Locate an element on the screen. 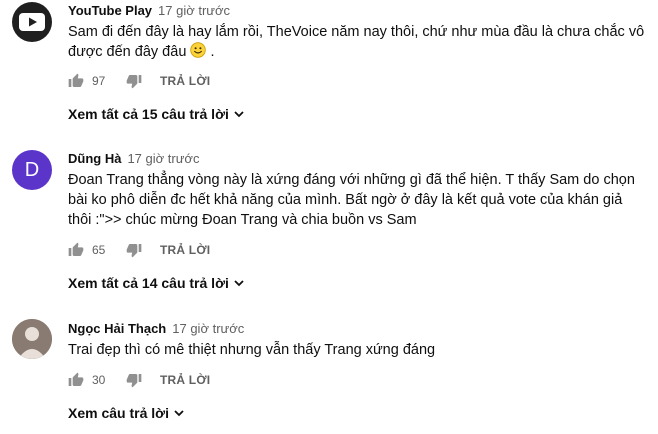 This screenshot has height=434, width=658. view-replies-button: Xem tất cả 14 câu trả lời is located at coordinates (156, 283).